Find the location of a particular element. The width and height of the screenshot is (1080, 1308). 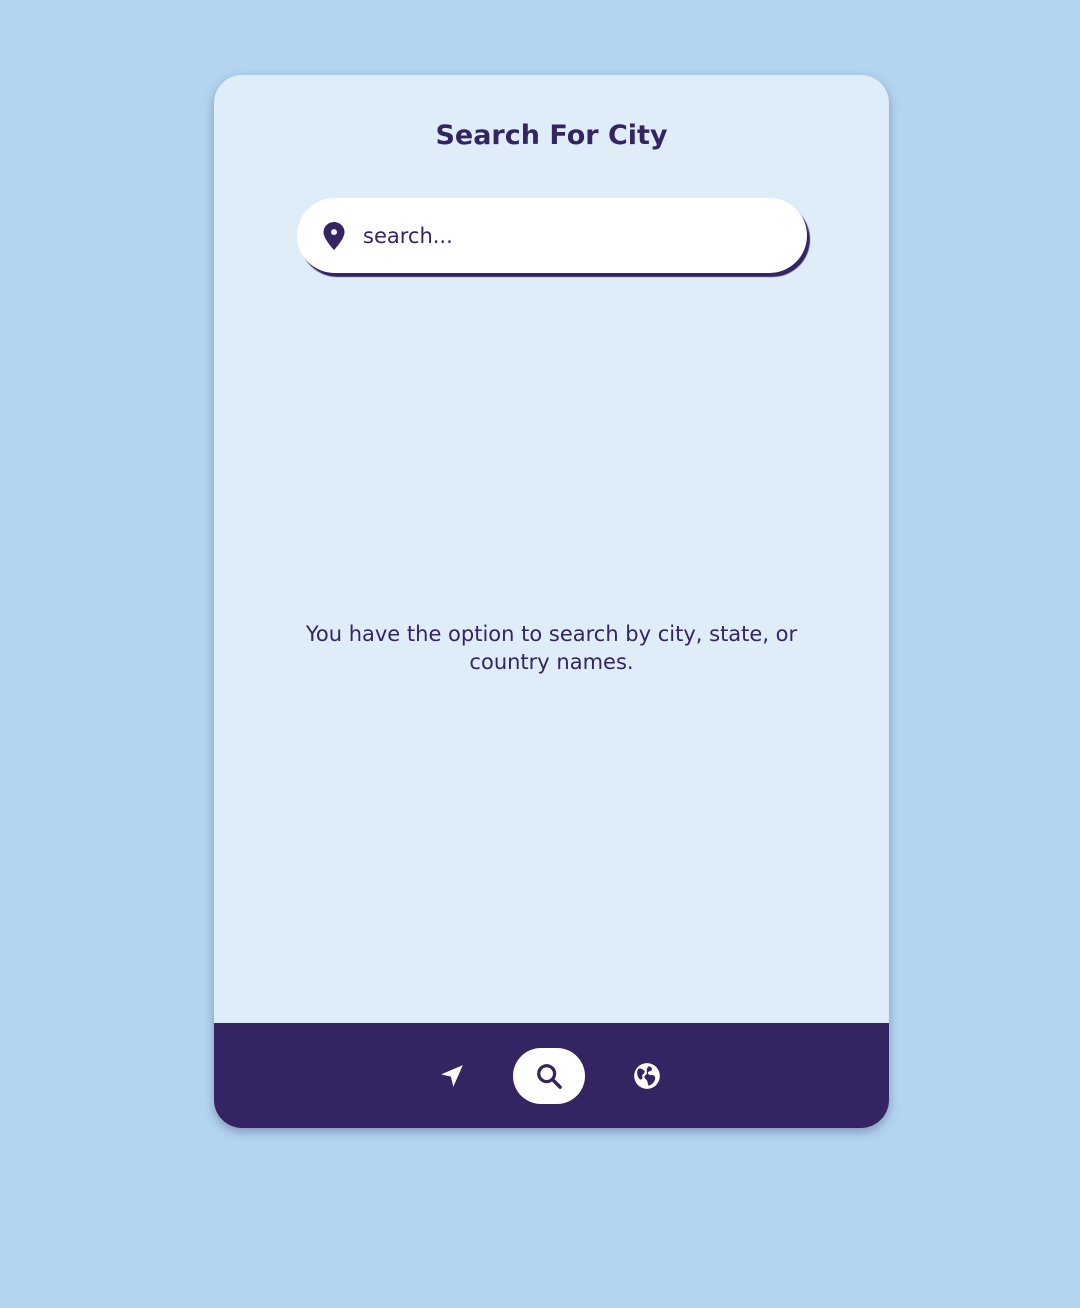

page-title: Search For City is located at coordinates (551, 135).